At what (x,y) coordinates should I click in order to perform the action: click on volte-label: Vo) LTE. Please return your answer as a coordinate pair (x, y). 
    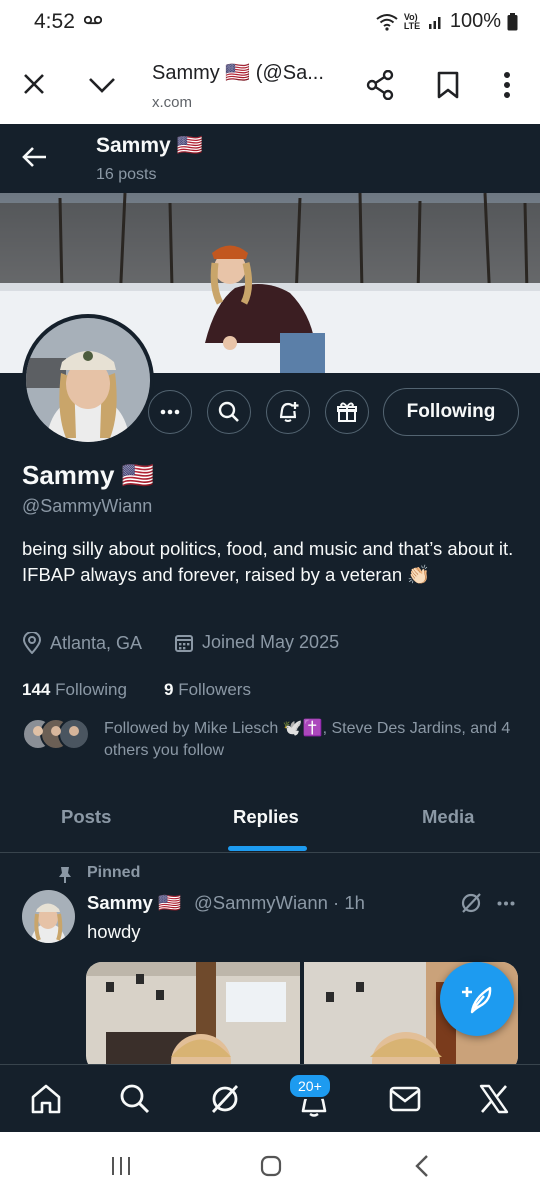
    Looking at the image, I should click on (412, 21).